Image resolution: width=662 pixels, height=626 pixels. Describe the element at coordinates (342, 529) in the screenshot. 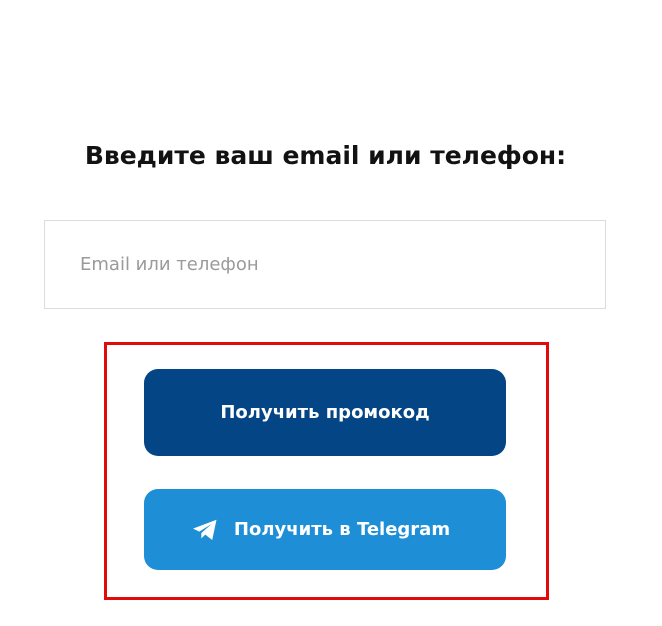

I see `get-in-telegram-label: Получить в Telegram` at that location.